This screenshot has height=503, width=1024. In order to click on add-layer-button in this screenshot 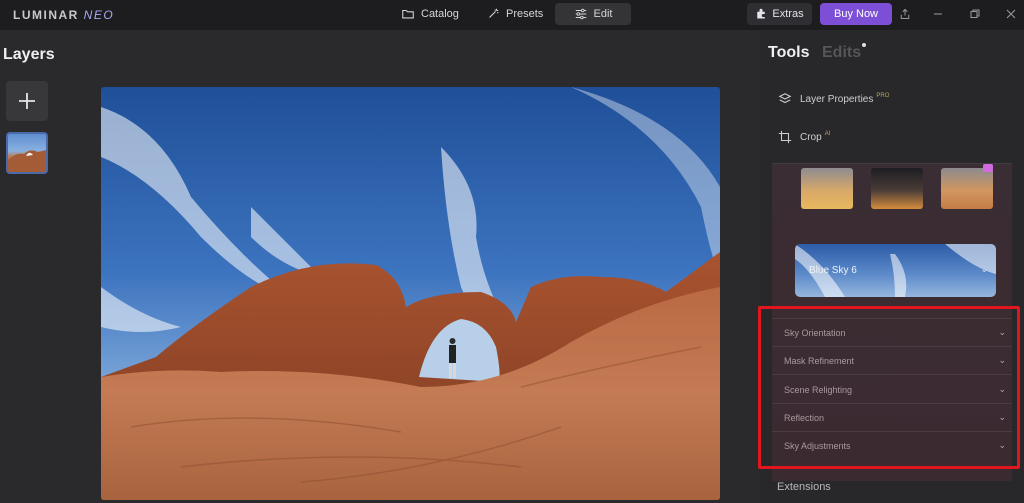, I will do `click(27, 101)`.